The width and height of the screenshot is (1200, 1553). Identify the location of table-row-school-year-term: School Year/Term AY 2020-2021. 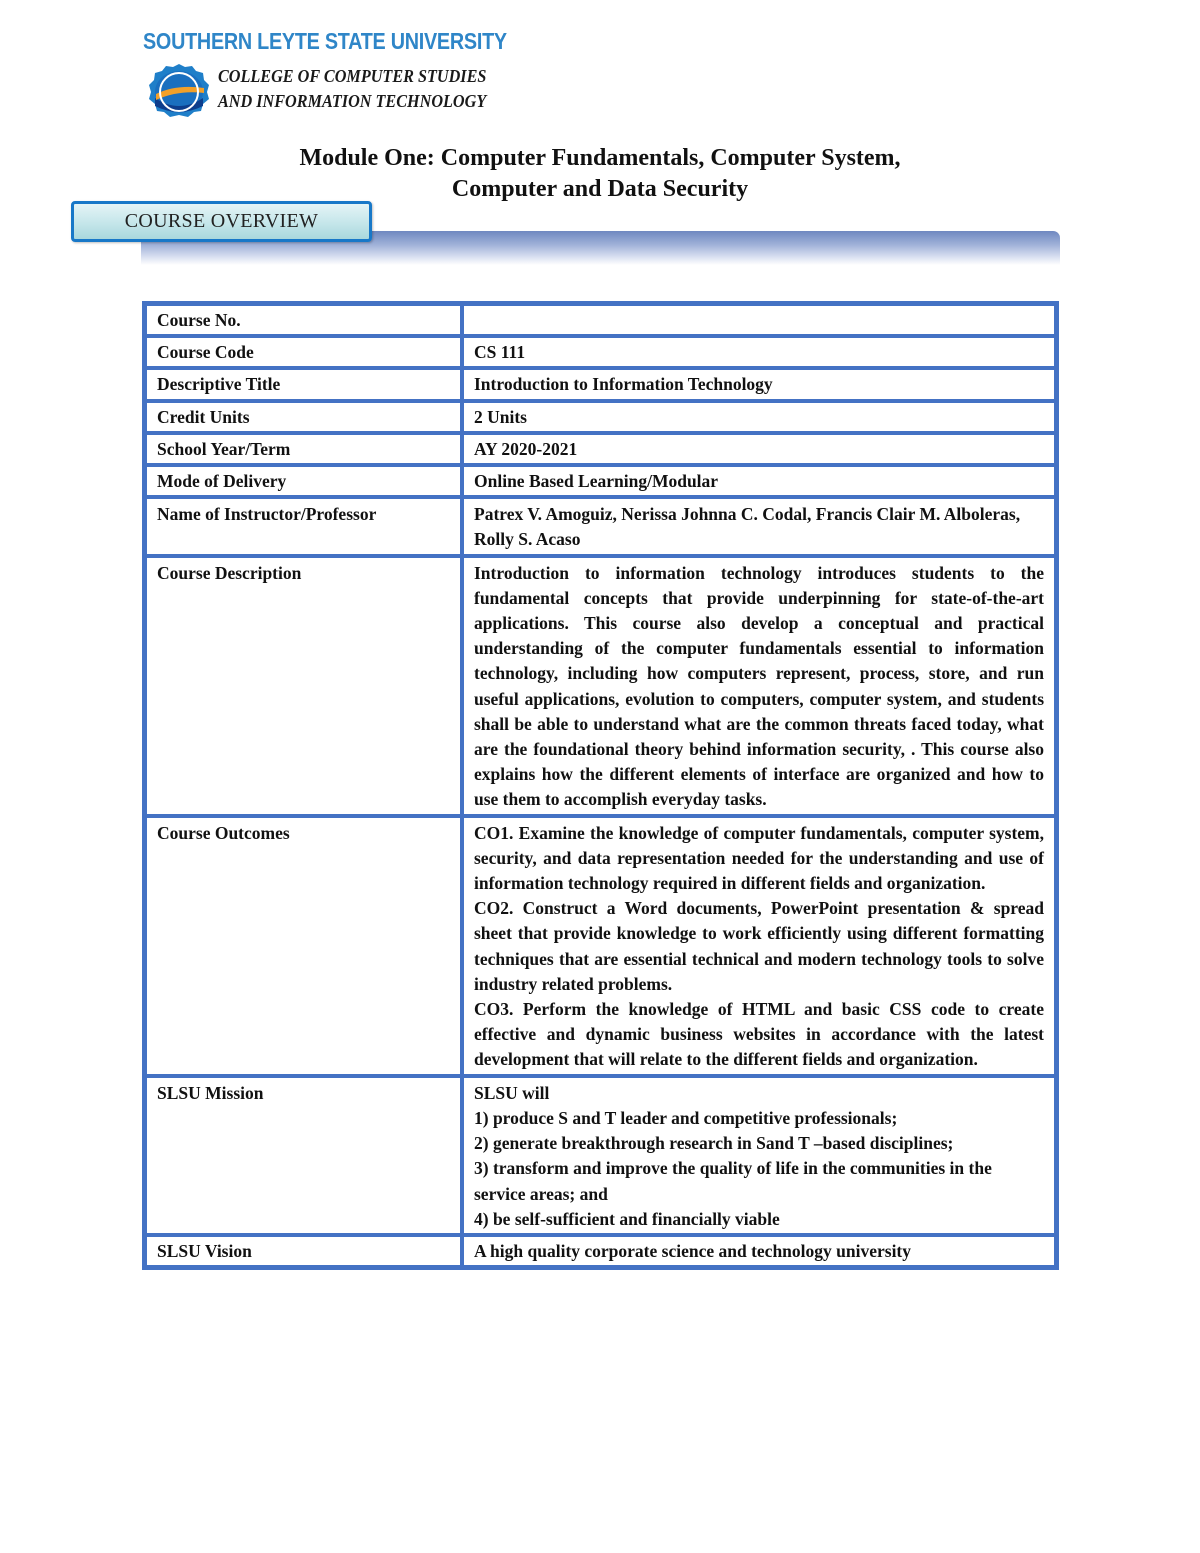
(600, 449).